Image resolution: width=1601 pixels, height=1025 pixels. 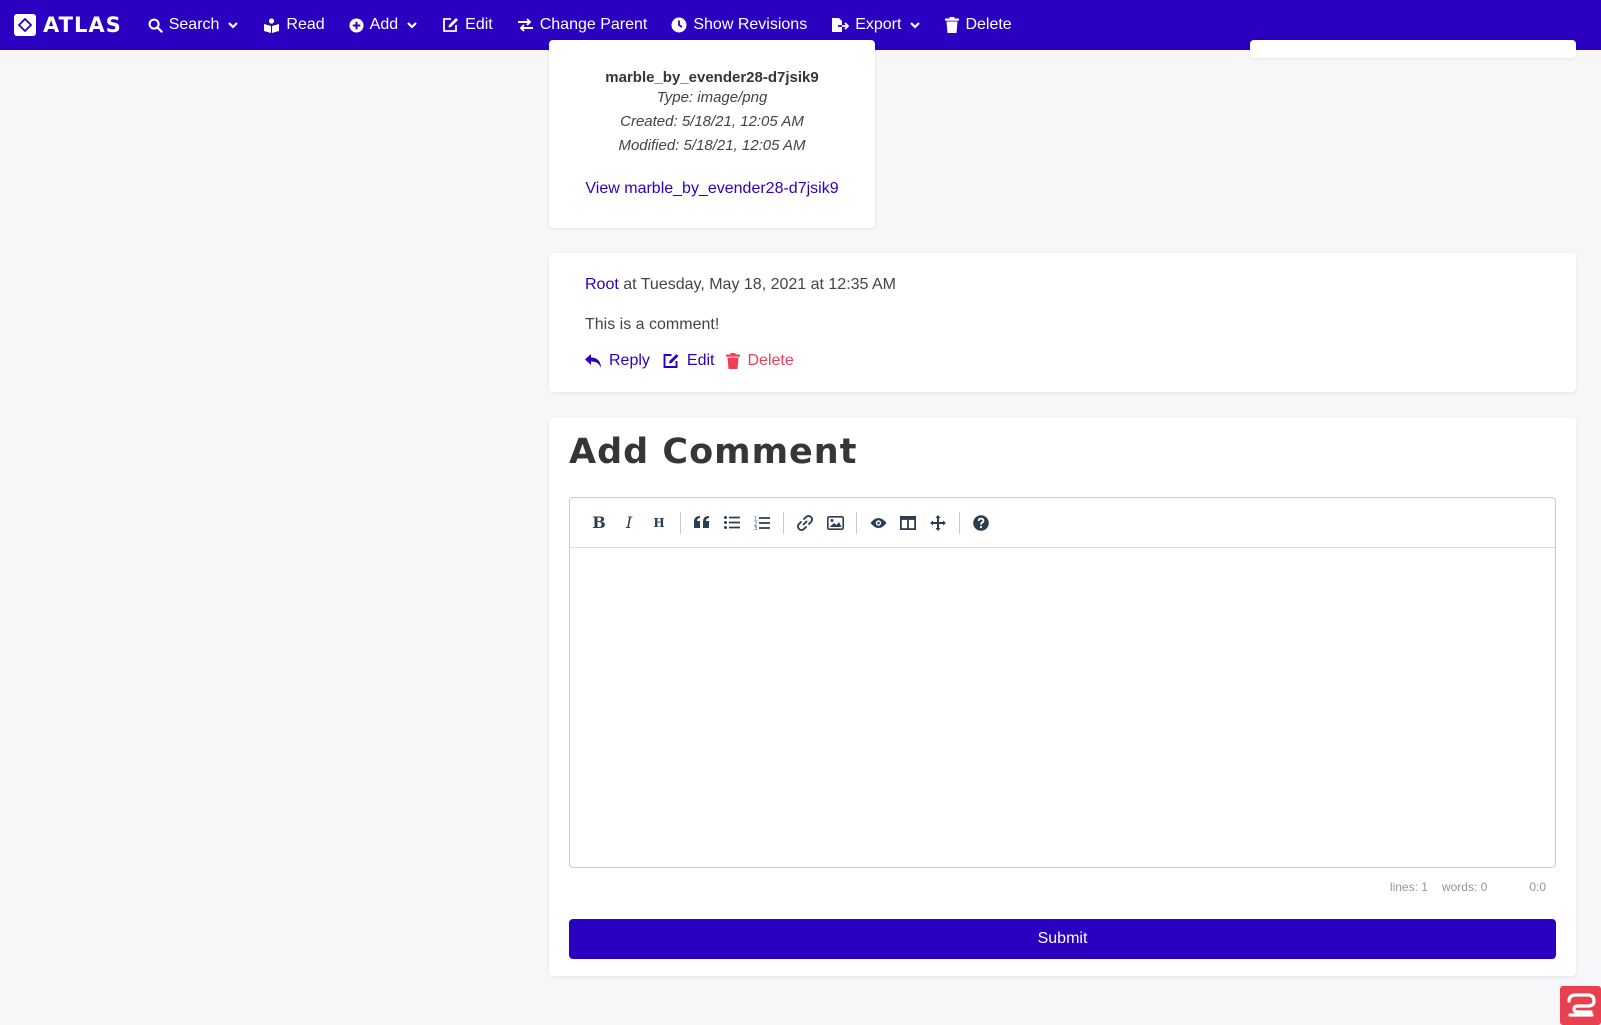 I want to click on comment-timestamp: at Tuesday, May 18, 2021 at 12:35 AM, so click(x=757, y=284).